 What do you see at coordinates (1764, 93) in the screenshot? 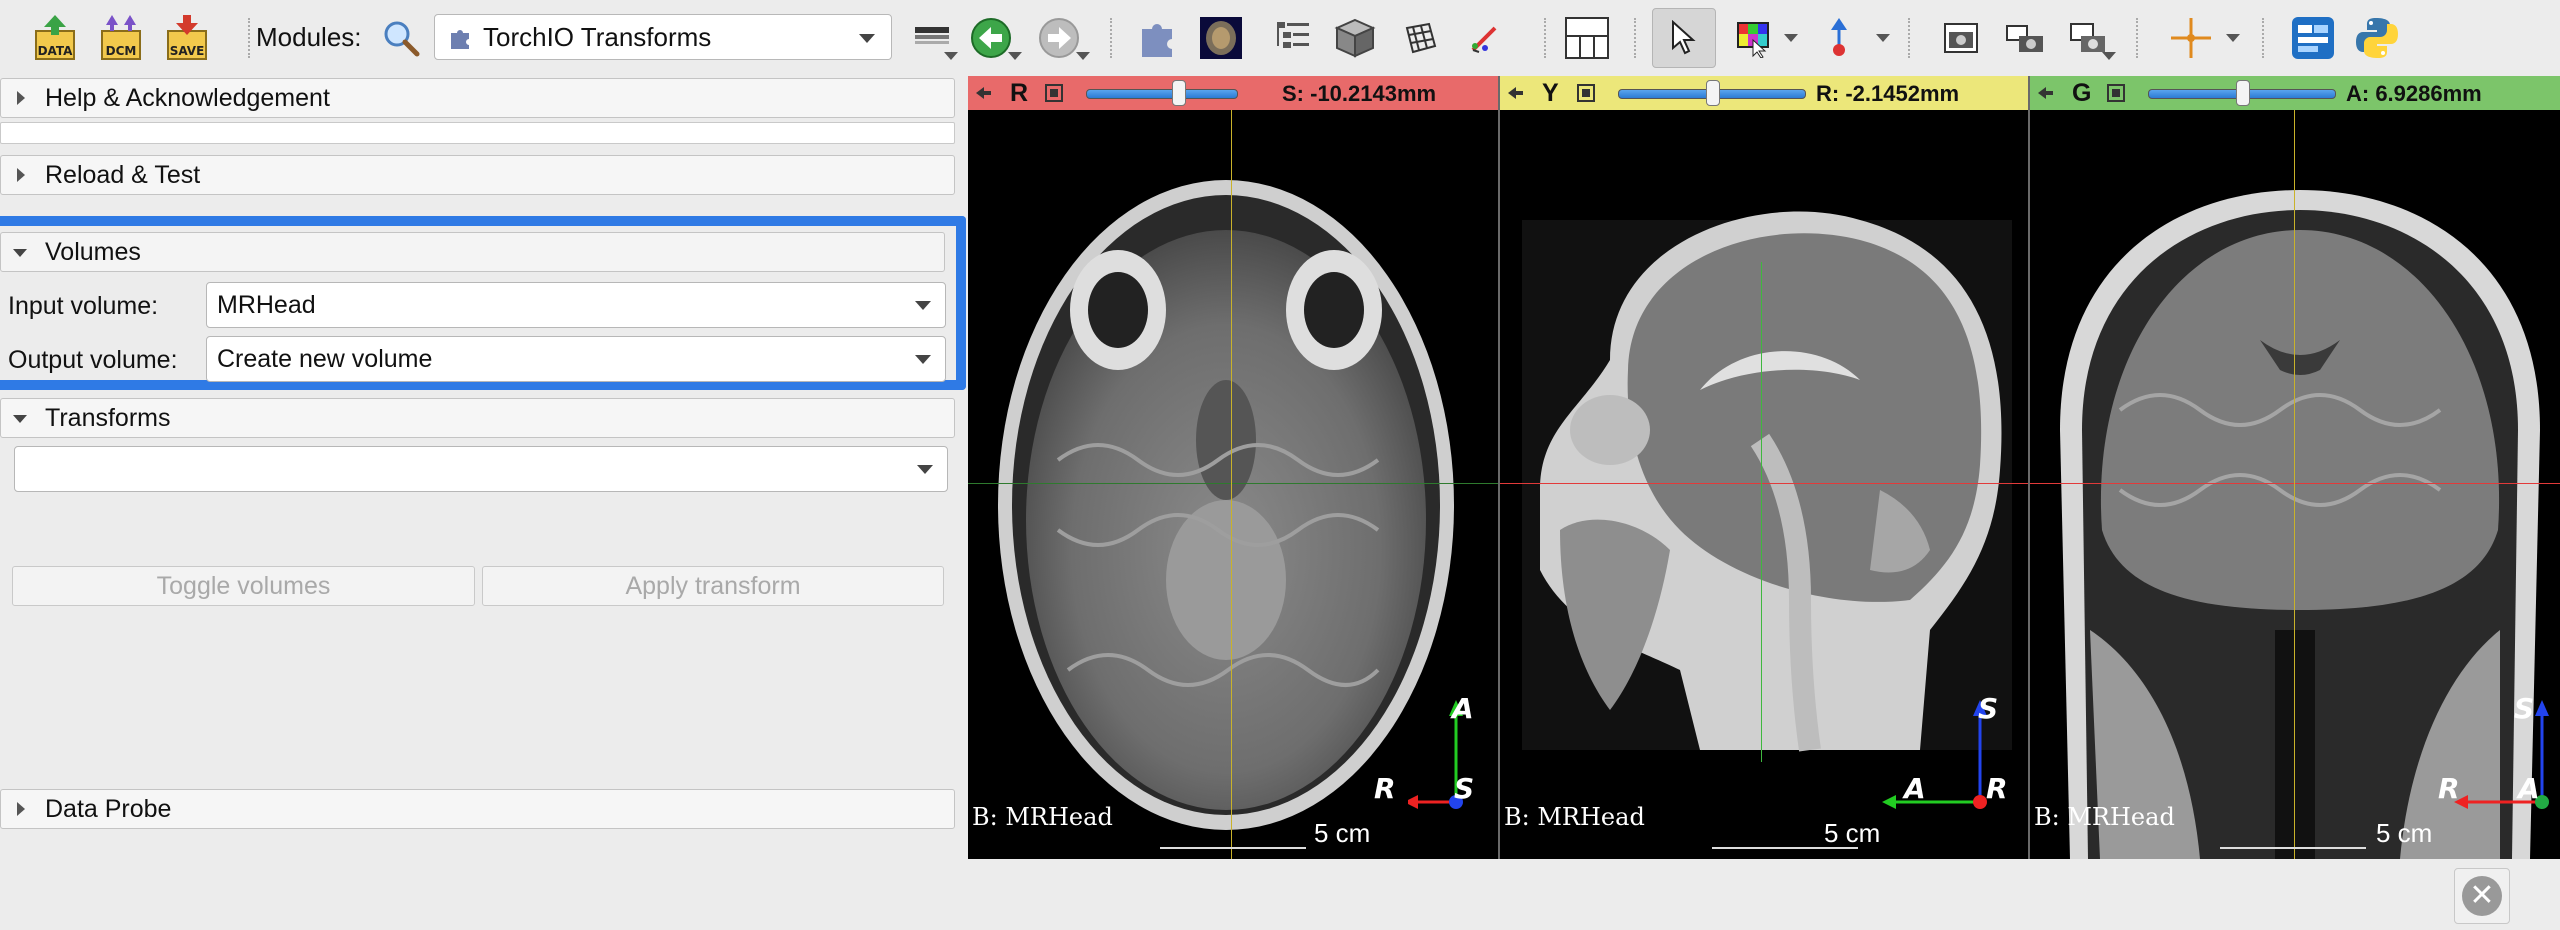
I see `yellow-view-controller: Y R: -2.1452mm` at bounding box center [1764, 93].